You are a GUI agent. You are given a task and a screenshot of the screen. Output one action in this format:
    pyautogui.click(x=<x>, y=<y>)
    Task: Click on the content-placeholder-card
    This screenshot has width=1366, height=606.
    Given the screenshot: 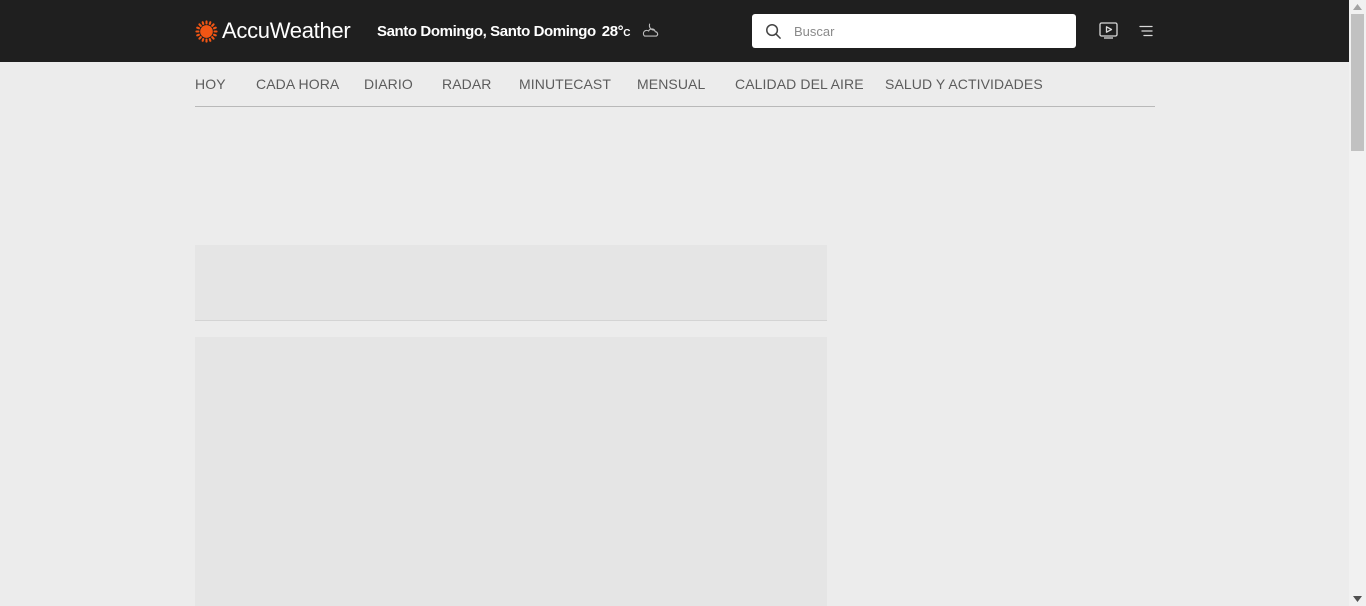 What is the action you would take?
    pyautogui.click(x=511, y=283)
    